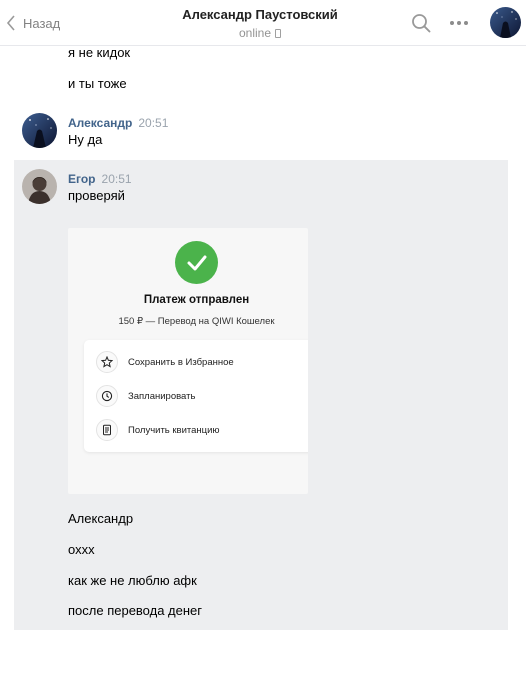  Describe the element at coordinates (162, 396) in the screenshot. I see `action-label: Запланировать` at that location.